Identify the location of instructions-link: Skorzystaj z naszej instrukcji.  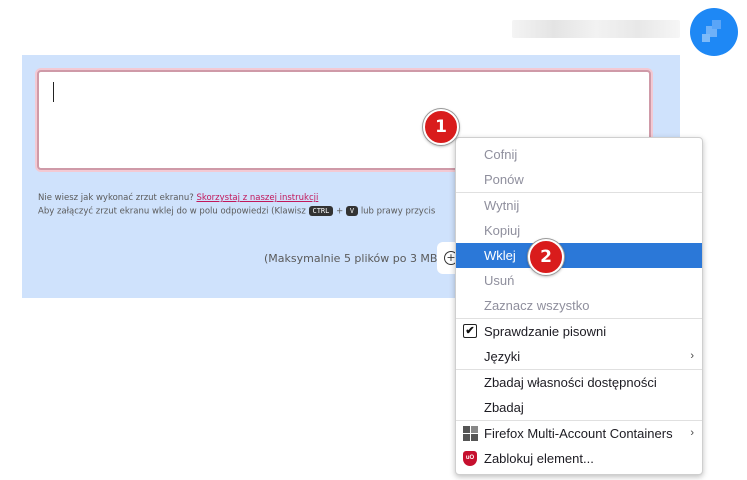
(257, 198).